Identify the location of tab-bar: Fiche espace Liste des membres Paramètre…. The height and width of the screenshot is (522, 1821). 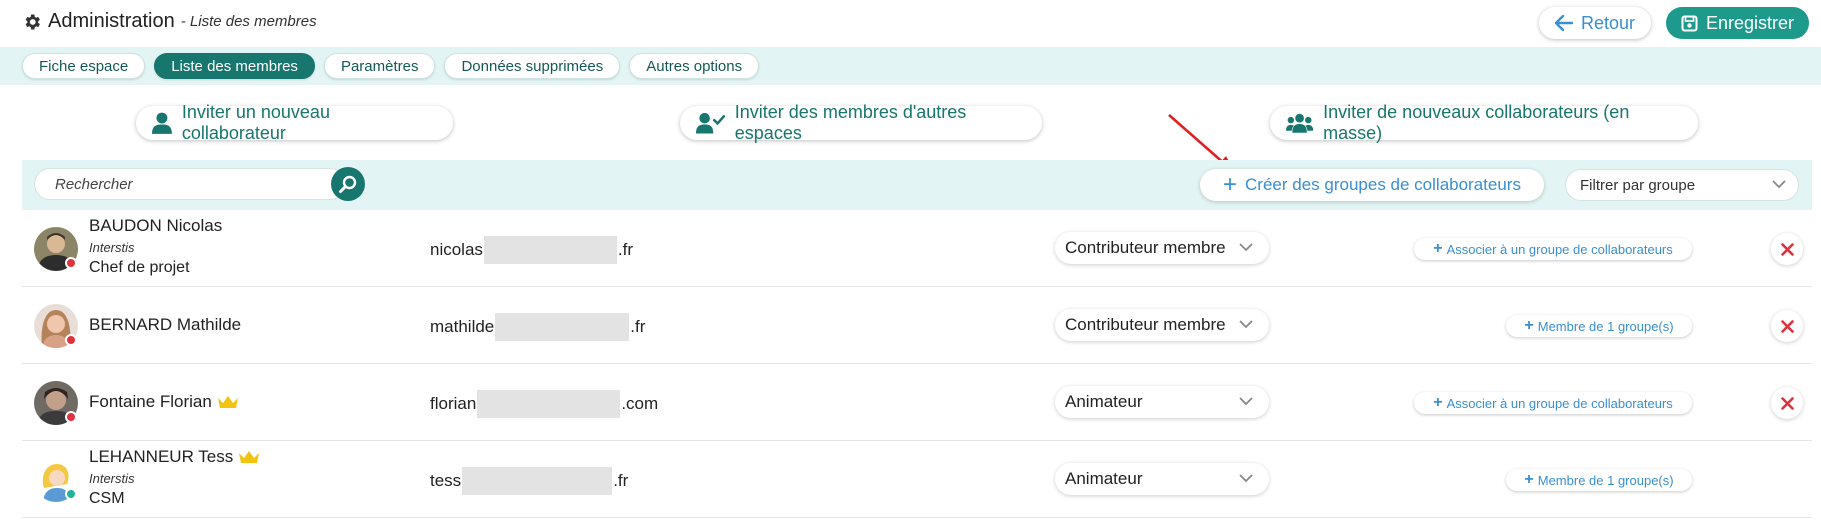
(910, 66).